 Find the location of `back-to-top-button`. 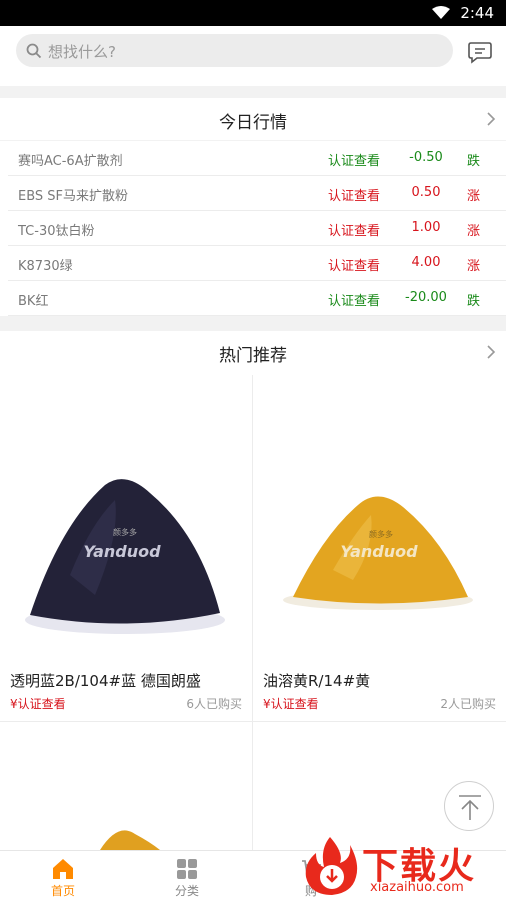

back-to-top-button is located at coordinates (469, 806).